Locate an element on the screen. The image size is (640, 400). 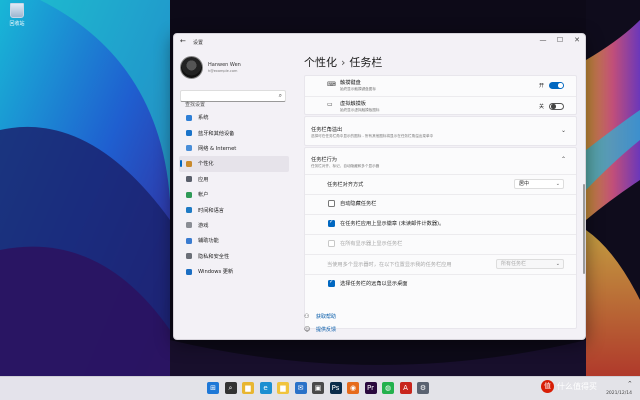
app-title: 设置 is located at coordinates (198, 43).